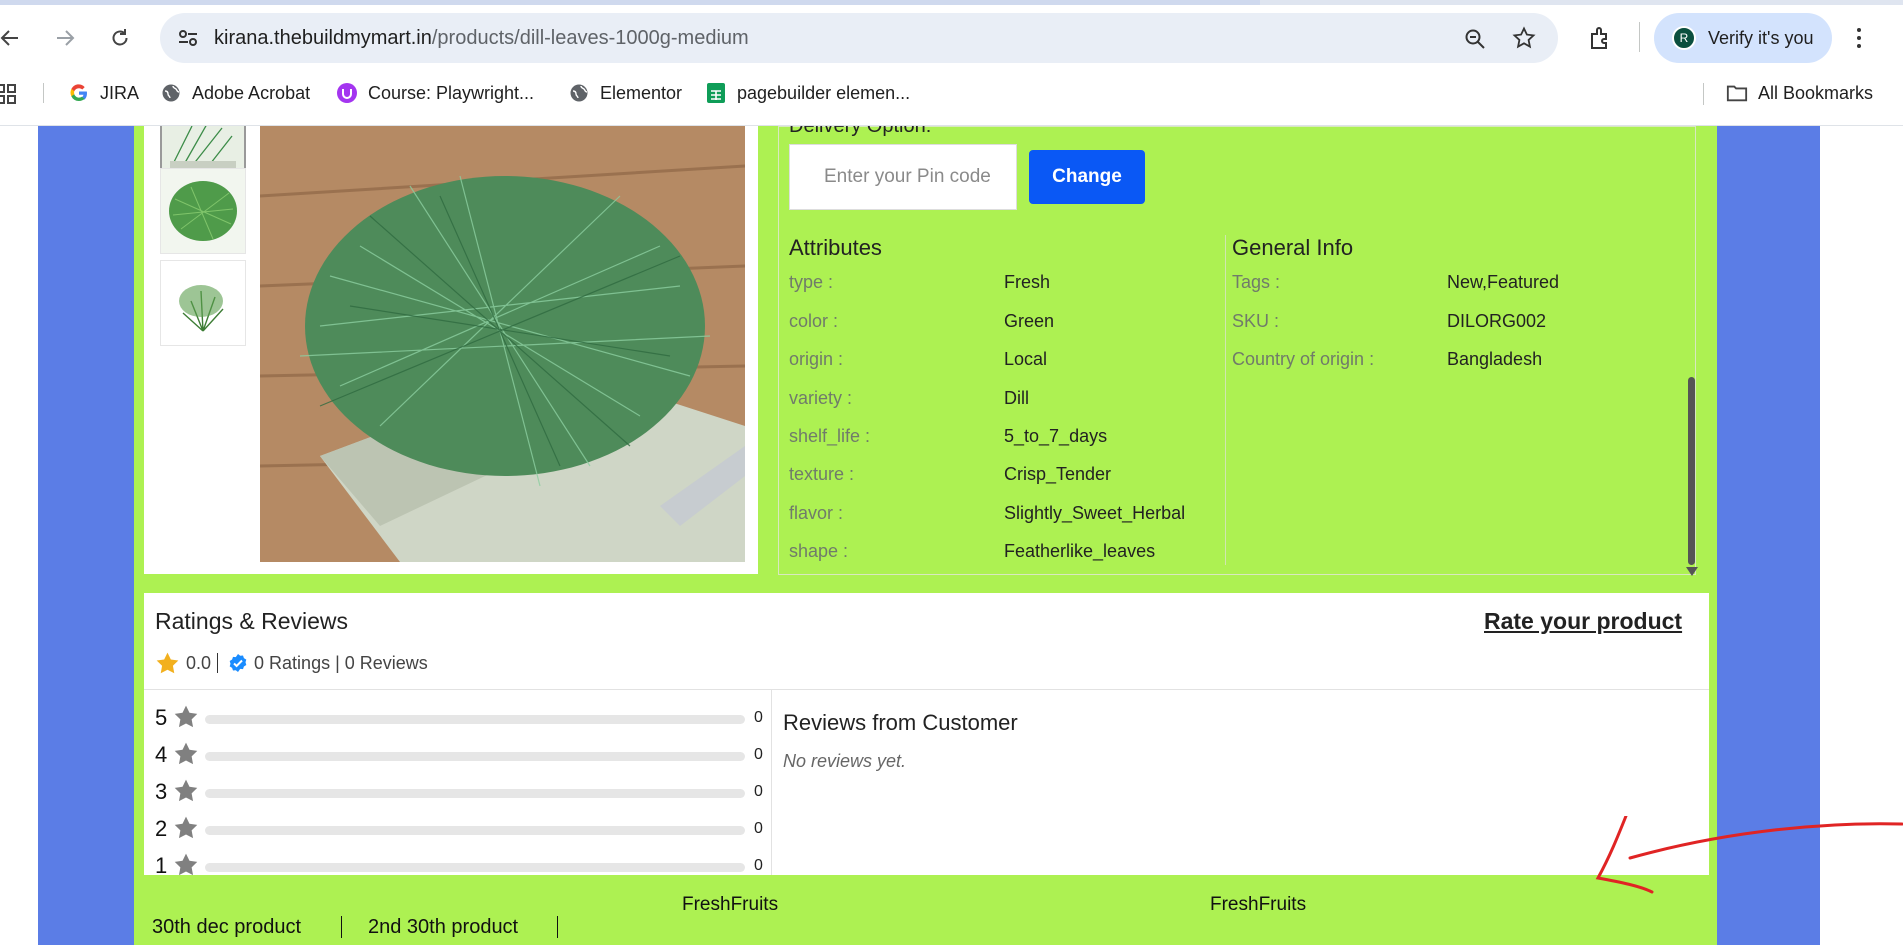 Image resolution: width=1903 pixels, height=945 pixels. Describe the element at coordinates (1475, 39) in the screenshot. I see `zoom-icon` at that location.